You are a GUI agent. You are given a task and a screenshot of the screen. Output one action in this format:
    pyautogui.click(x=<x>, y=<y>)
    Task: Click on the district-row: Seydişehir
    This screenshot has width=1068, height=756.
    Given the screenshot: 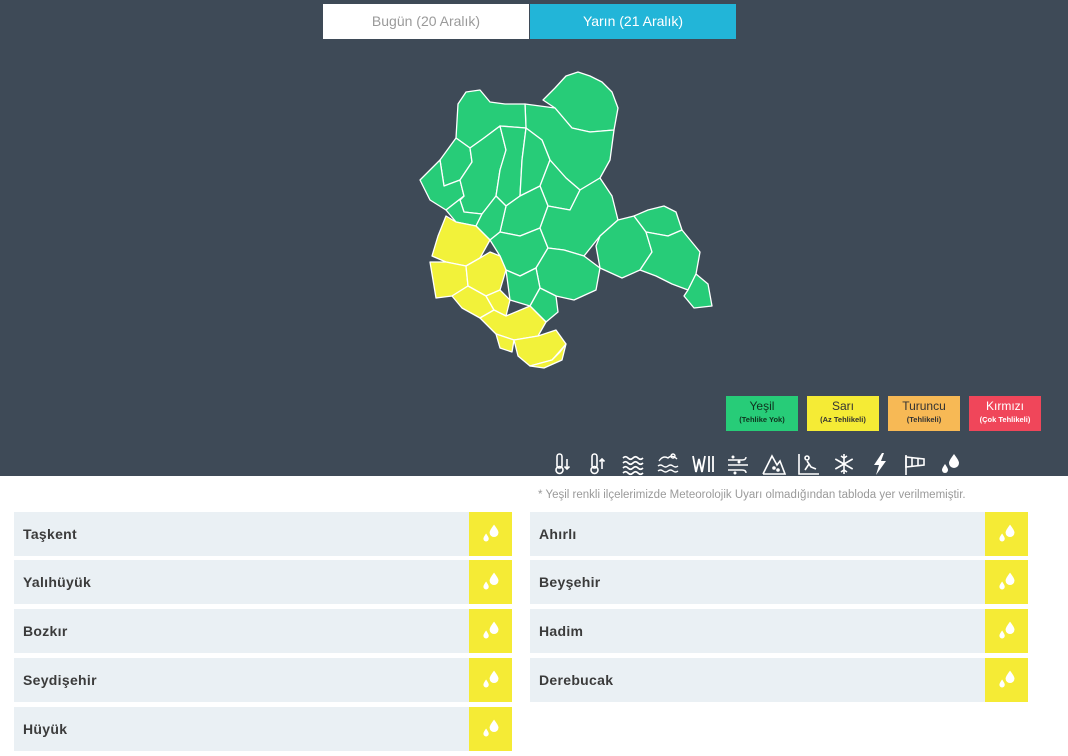 What is the action you would take?
    pyautogui.click(x=263, y=680)
    